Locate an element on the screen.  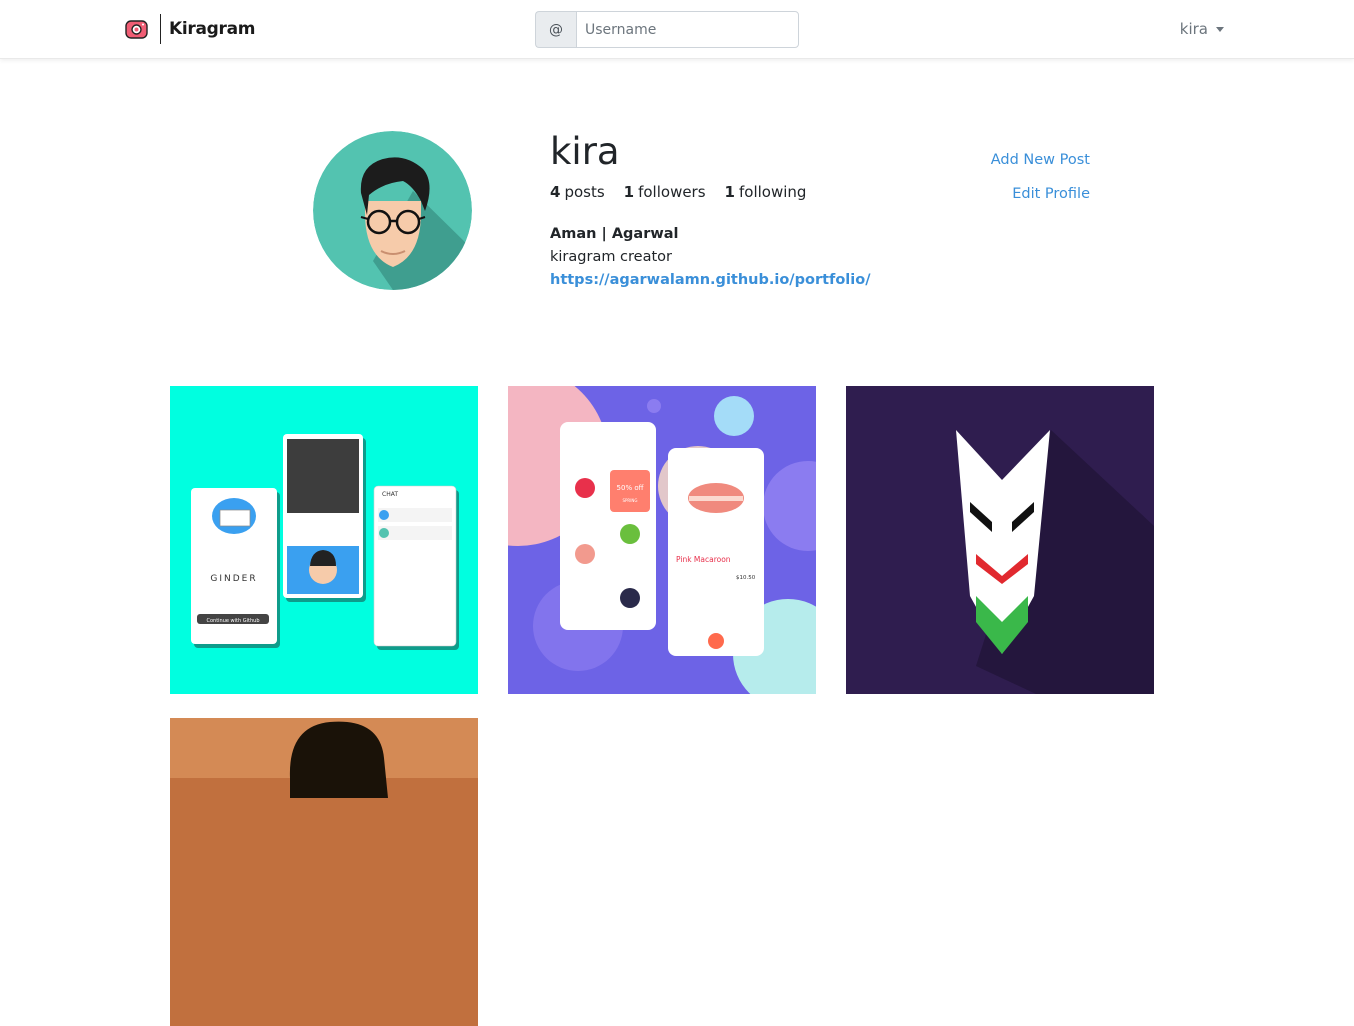
profile-full-name: Aman | Agarwal is located at coordinates (614, 234).